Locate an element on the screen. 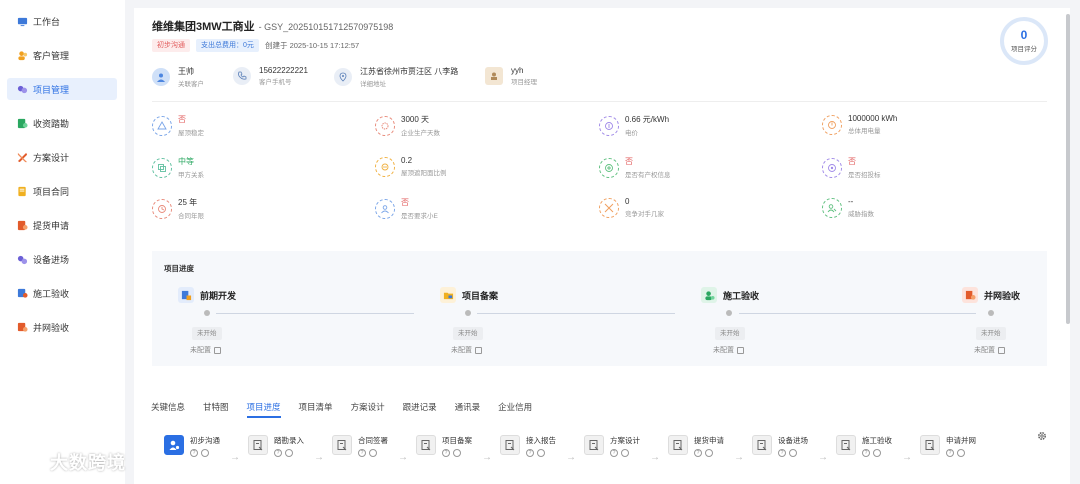  stat-item: 3000 天企业生产天数 is located at coordinates (407, 125).